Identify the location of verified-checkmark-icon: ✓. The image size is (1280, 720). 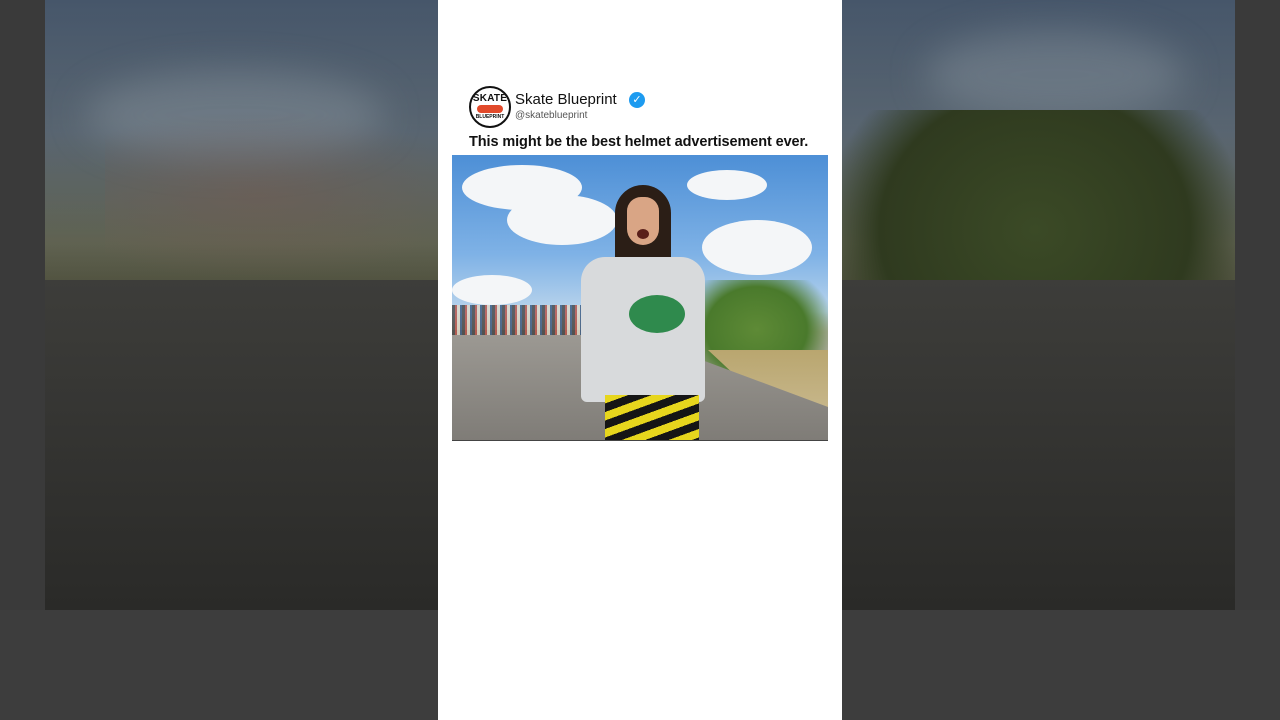
(637, 100).